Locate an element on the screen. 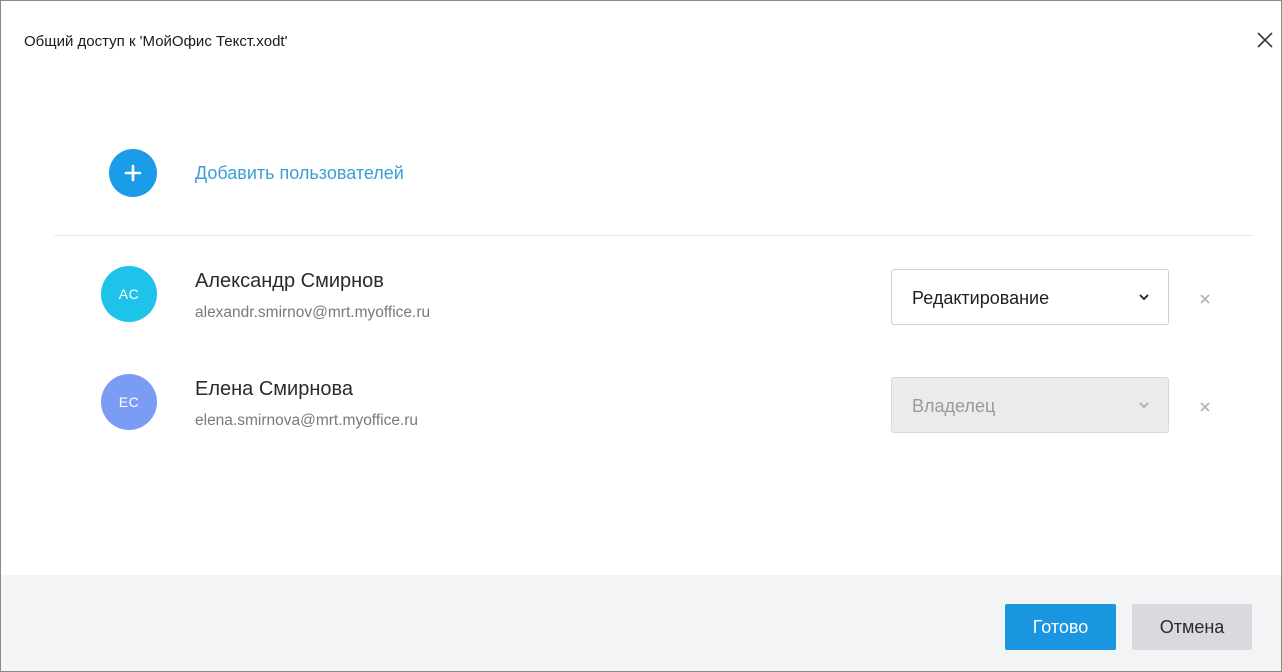 Image resolution: width=1282 pixels, height=672 pixels. role-select: Редактирование is located at coordinates (1030, 297).